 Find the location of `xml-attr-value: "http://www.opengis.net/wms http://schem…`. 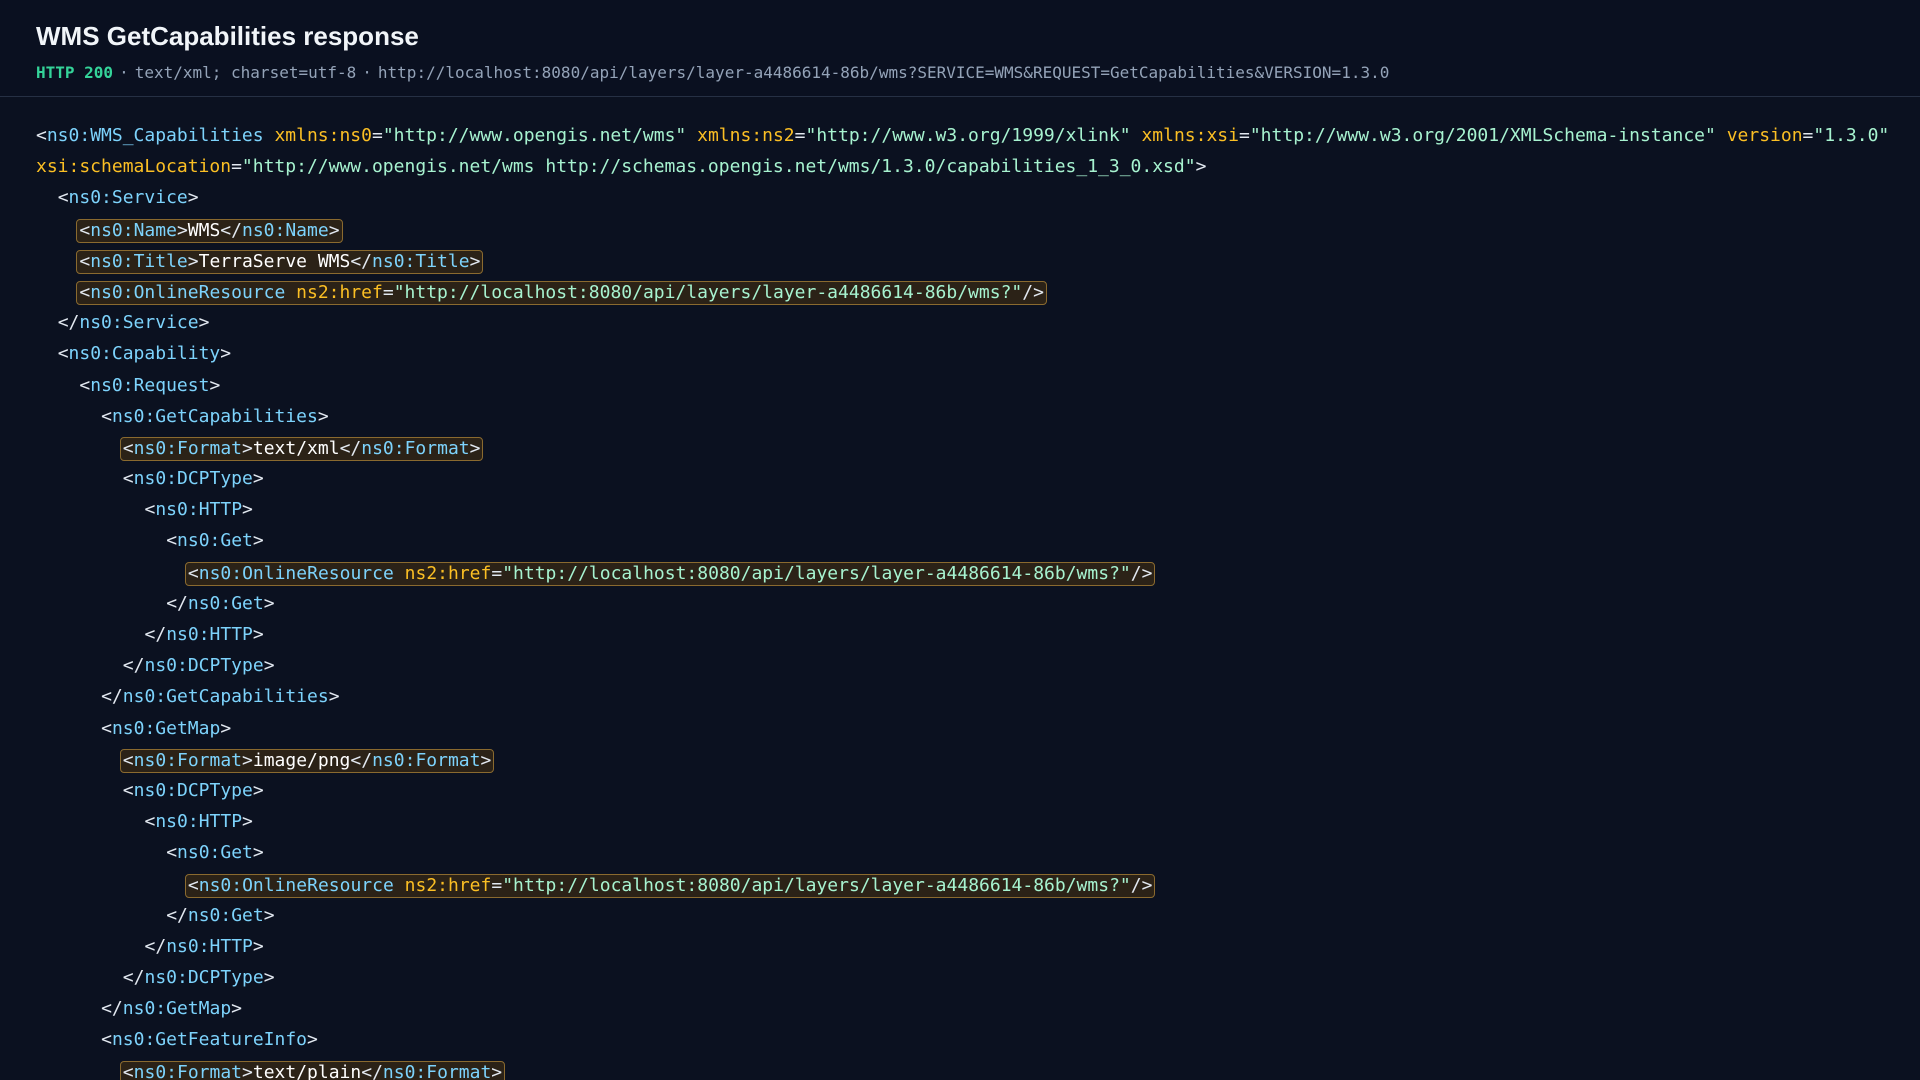

xml-attr-value: "http://www.opengis.net/wms http://schem… is located at coordinates (718, 167).